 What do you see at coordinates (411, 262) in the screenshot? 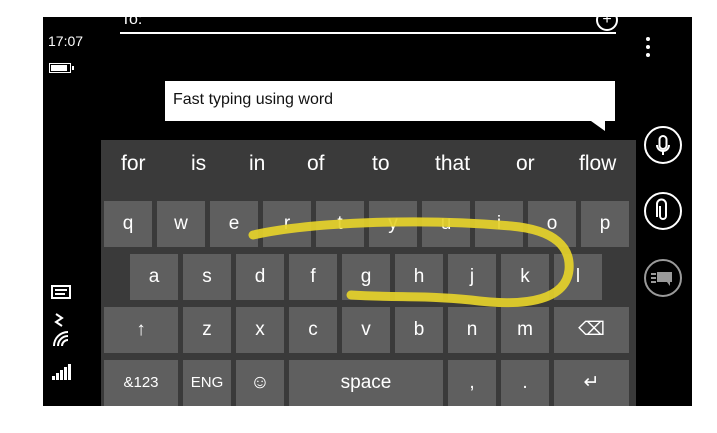
I see `swipe-trail` at bounding box center [411, 262].